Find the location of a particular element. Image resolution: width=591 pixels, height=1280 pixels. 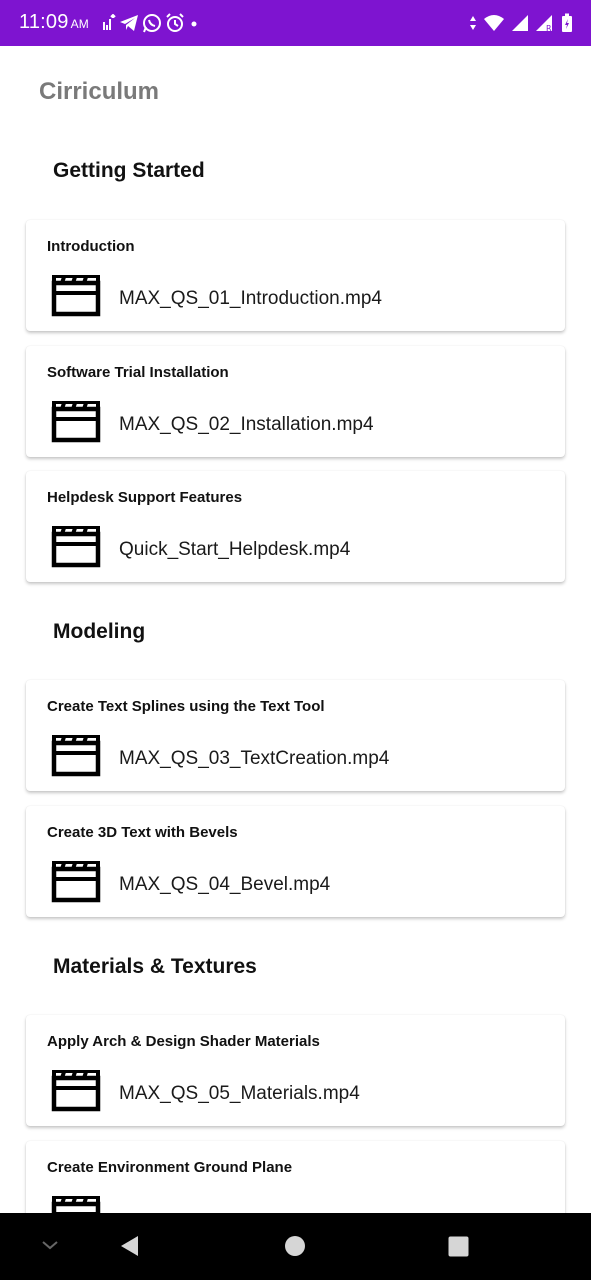

status-ampm: AM is located at coordinates (79, 24).